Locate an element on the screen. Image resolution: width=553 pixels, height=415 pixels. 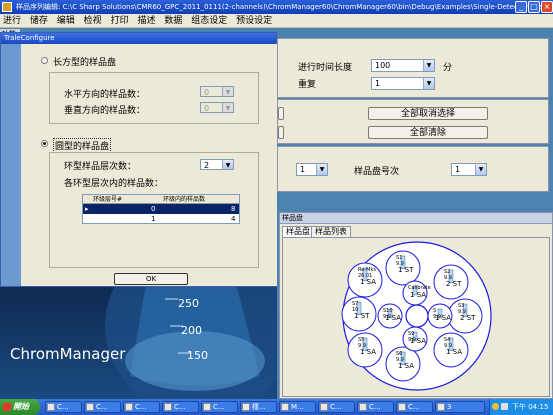
divider-strip is located at coordinates (415, 202).